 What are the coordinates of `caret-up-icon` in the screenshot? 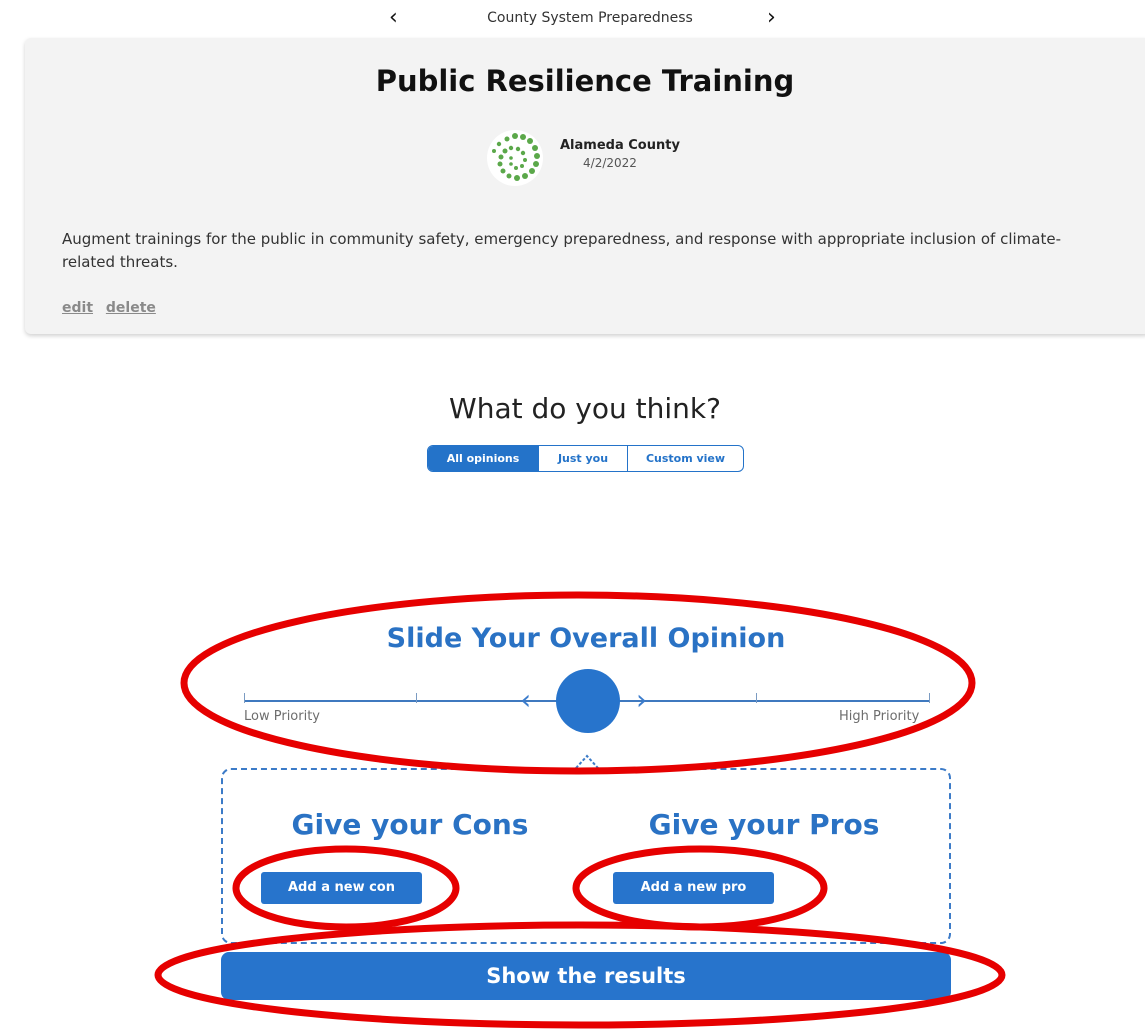 It's located at (587, 761).